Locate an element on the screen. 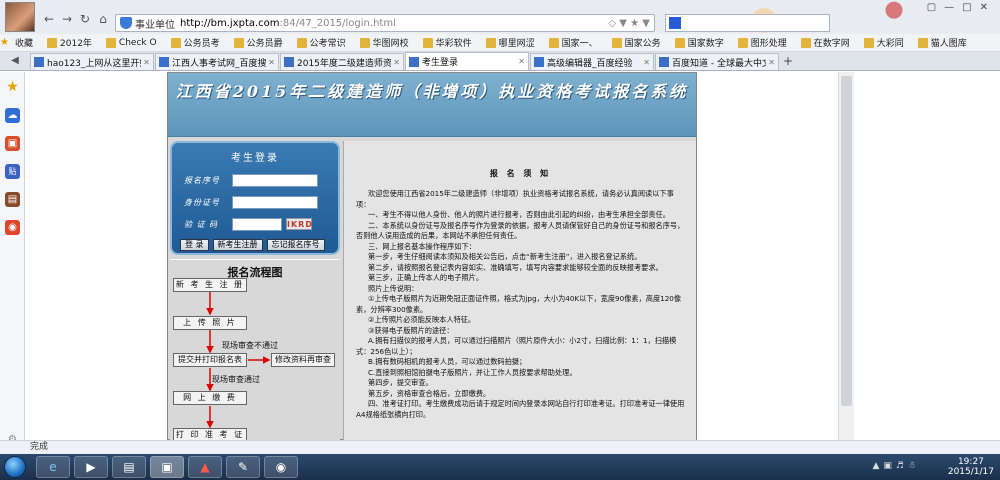 The image size is (1000, 480). favorites-item: 2012年 is located at coordinates (69, 42).